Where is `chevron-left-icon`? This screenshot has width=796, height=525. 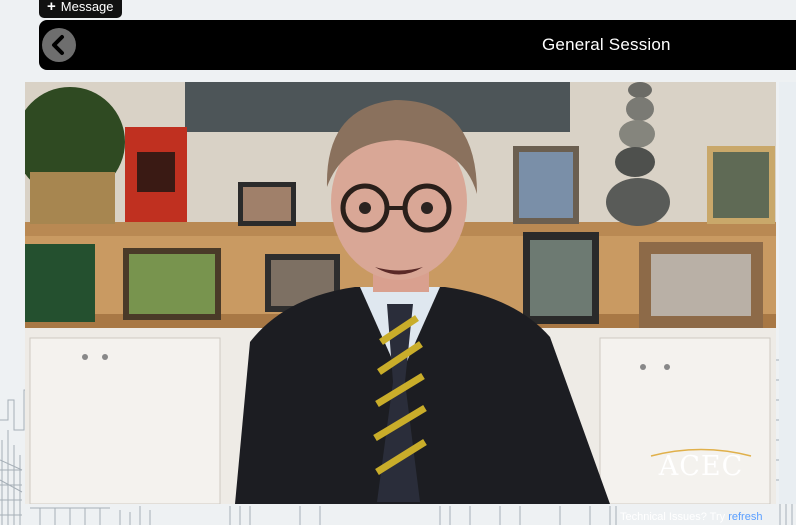
chevron-left-icon is located at coordinates (58, 45).